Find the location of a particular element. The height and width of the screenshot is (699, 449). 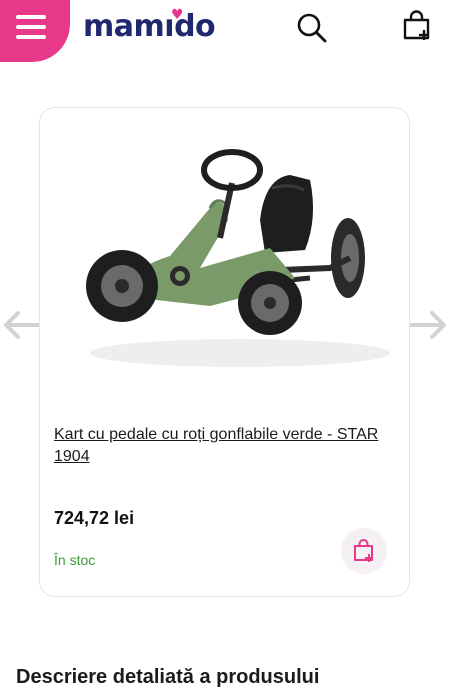

arrow-right-icon is located at coordinates (428, 325).